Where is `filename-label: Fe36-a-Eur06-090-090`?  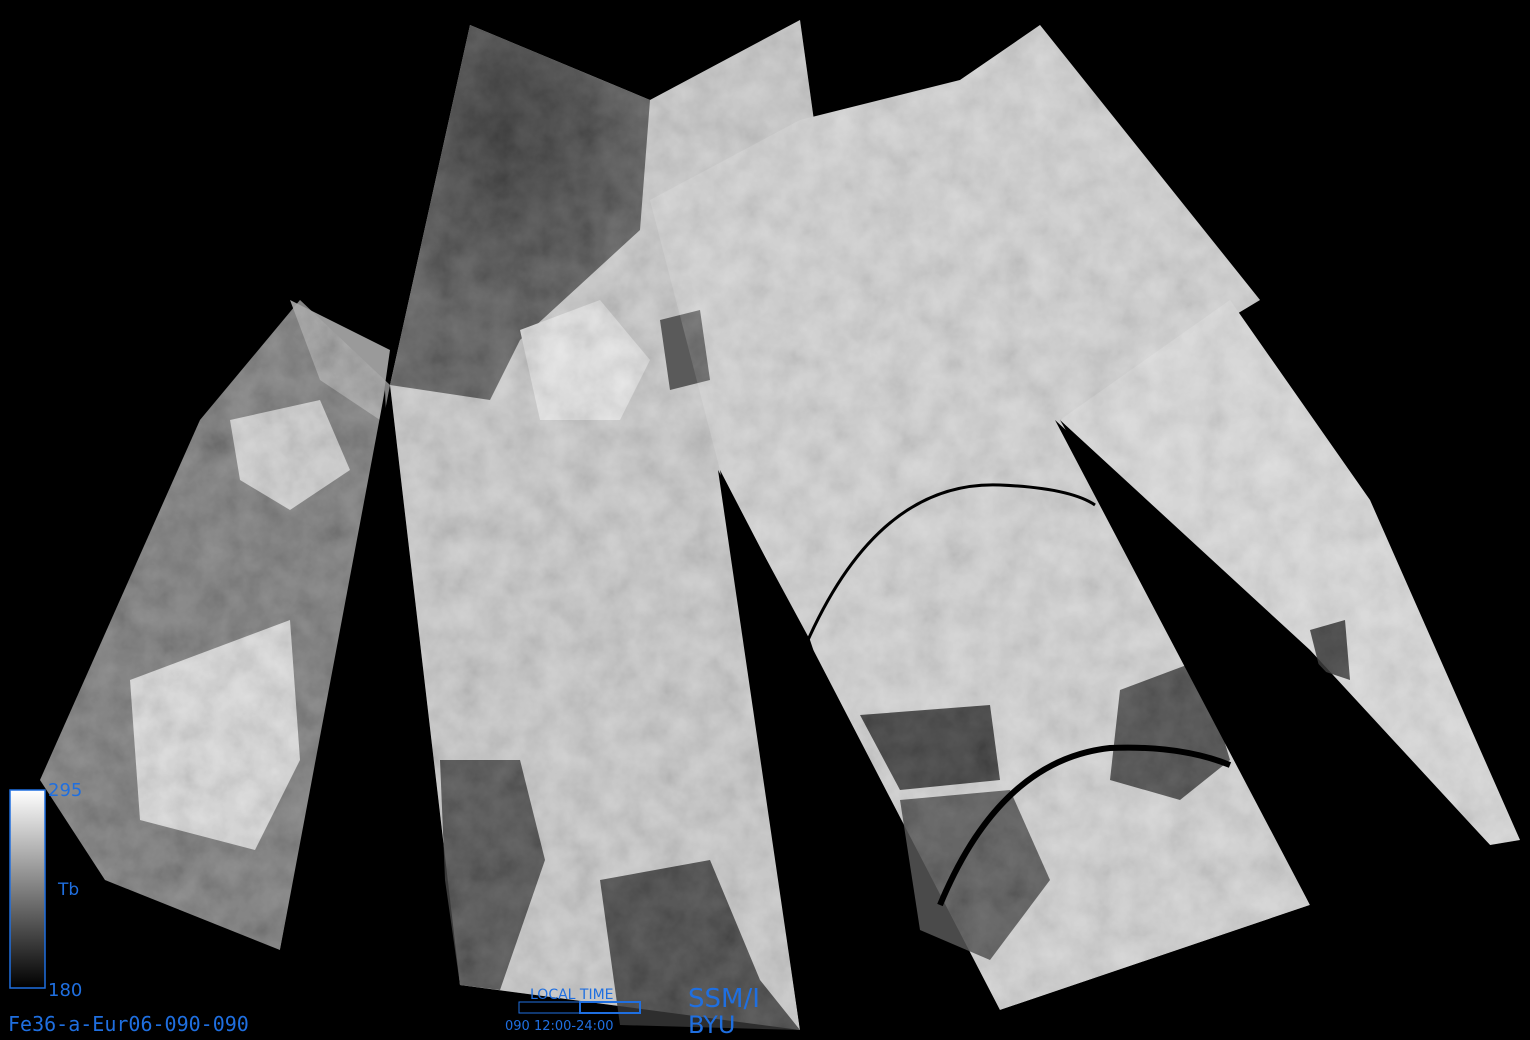
filename-label: Fe36-a-Eur06-090-090 is located at coordinates (128, 1024).